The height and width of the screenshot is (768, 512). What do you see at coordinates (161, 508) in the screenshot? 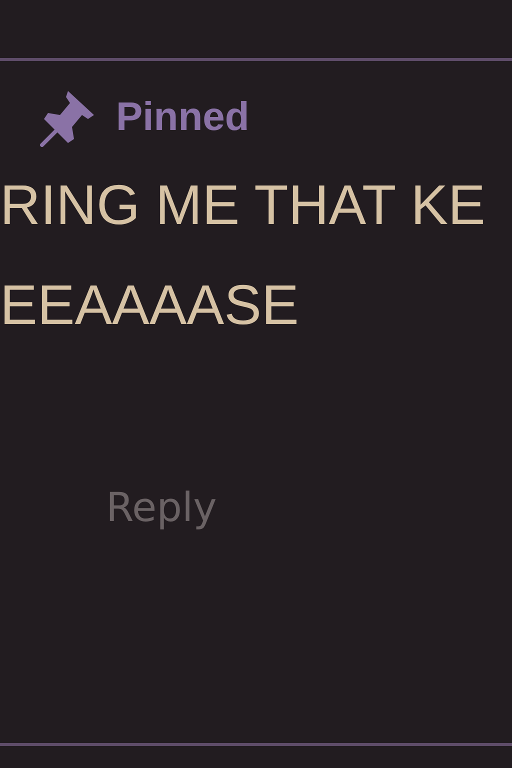
I see `reply-button: Reply` at bounding box center [161, 508].